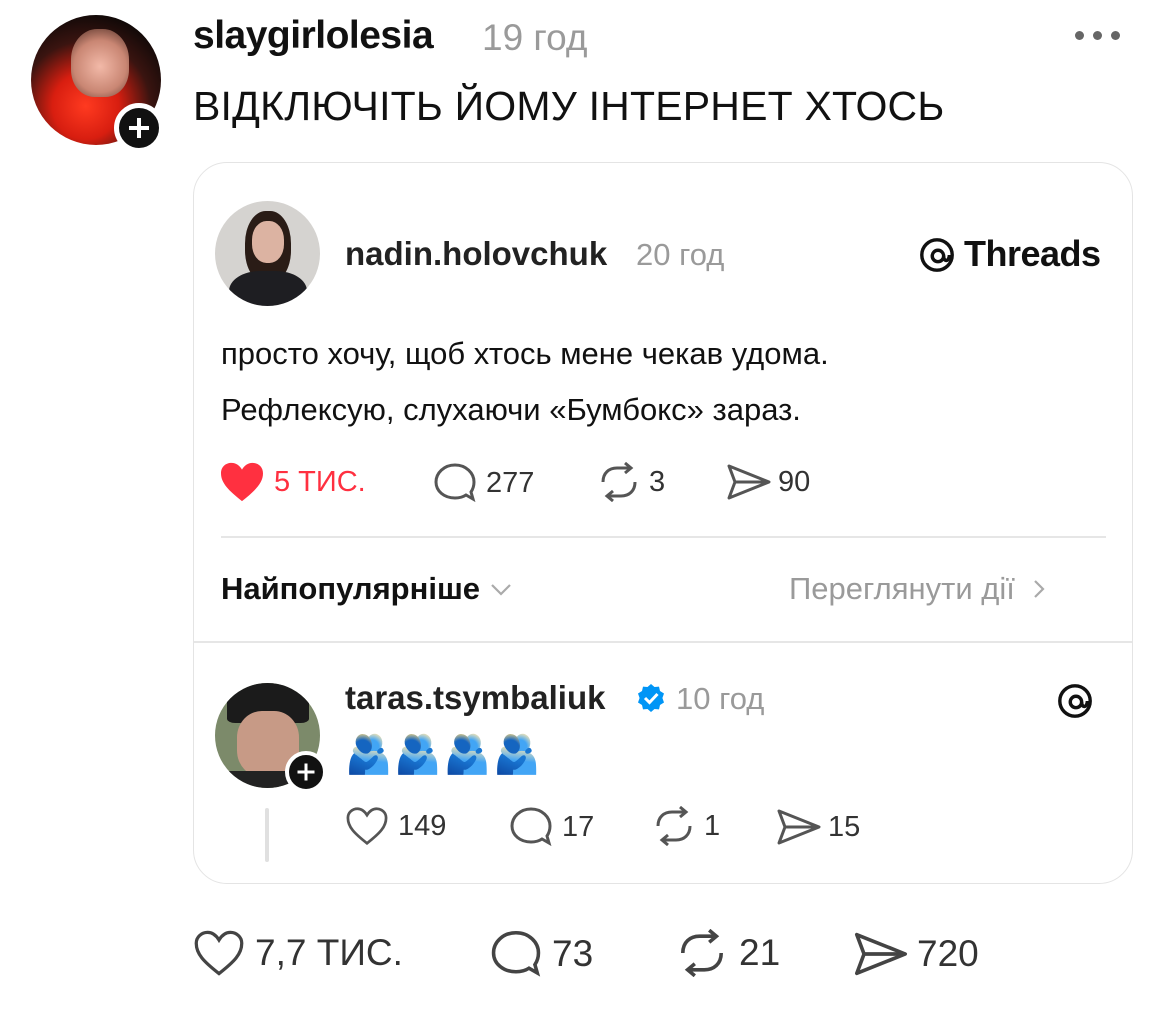 Image resolution: width=1170 pixels, height=1013 pixels. I want to click on view-activity-label: Переглянути дії, so click(902, 588).